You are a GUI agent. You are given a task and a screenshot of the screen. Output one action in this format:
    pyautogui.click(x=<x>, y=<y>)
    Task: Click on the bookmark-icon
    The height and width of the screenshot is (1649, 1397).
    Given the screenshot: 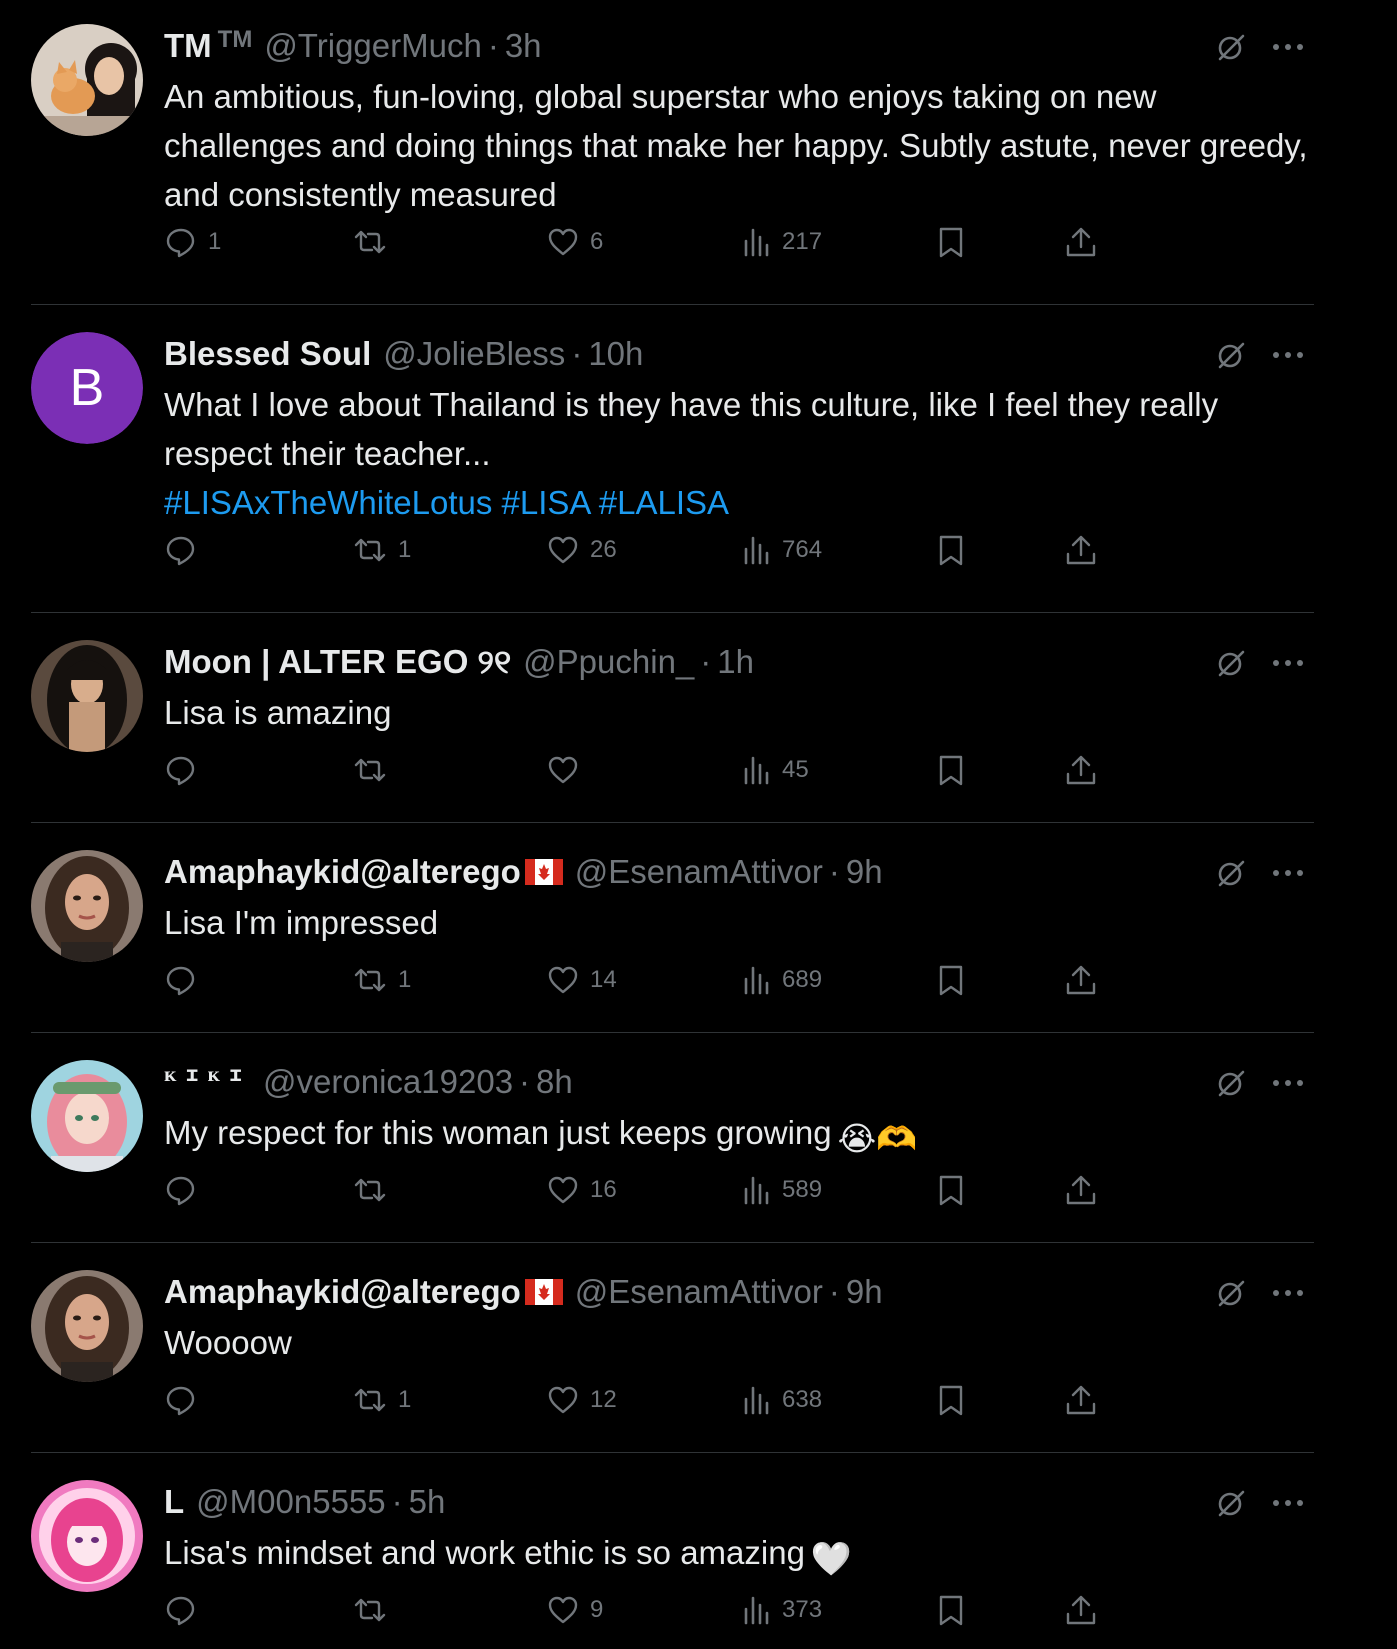 What is the action you would take?
    pyautogui.click(x=951, y=242)
    